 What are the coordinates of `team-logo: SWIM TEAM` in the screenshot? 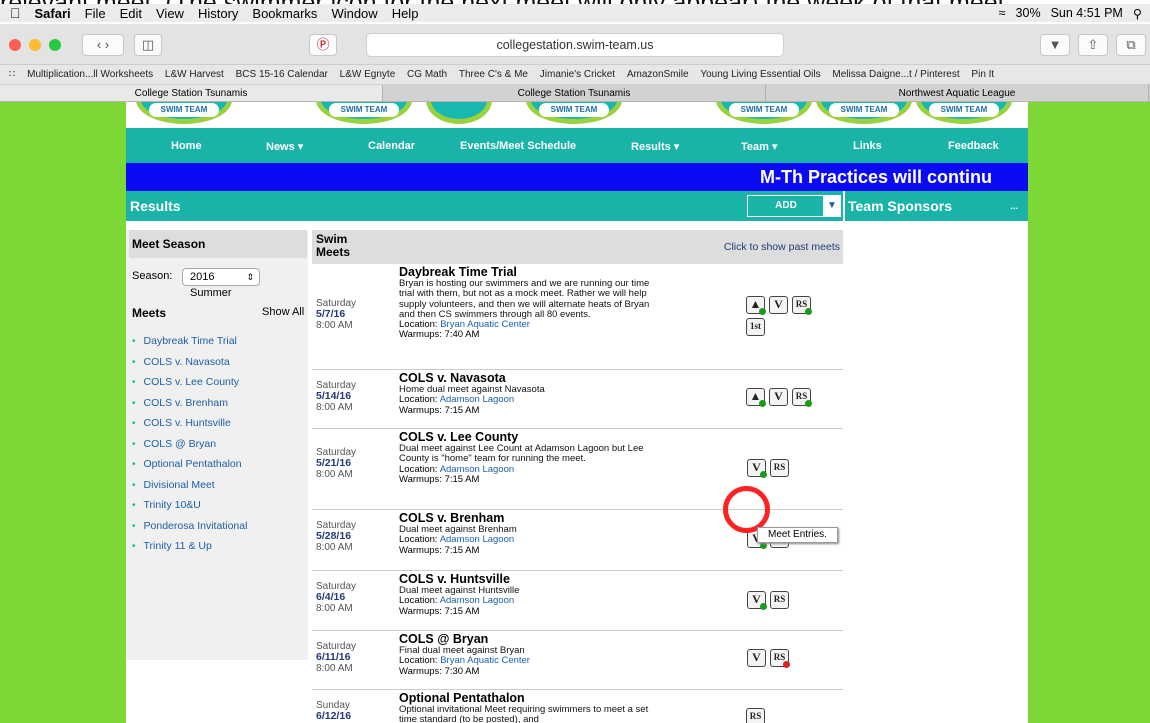 It's located at (184, 113).